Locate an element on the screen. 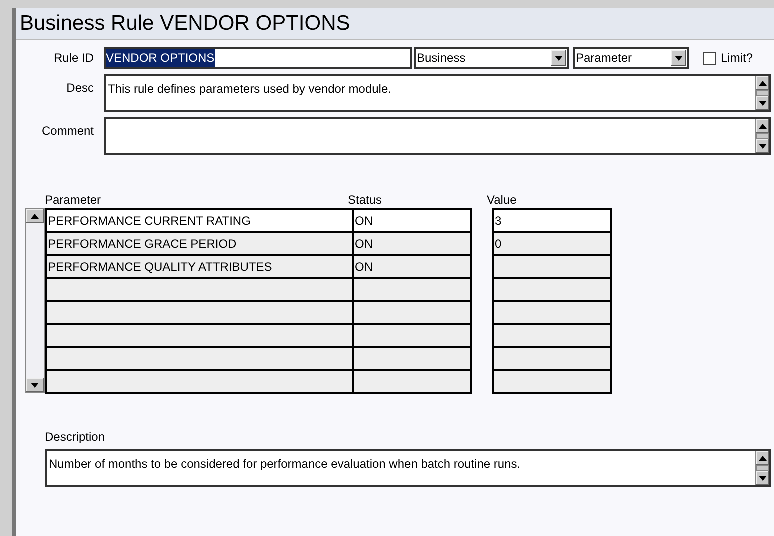 The height and width of the screenshot is (536, 774). column-header: Parameter is located at coordinates (73, 198).